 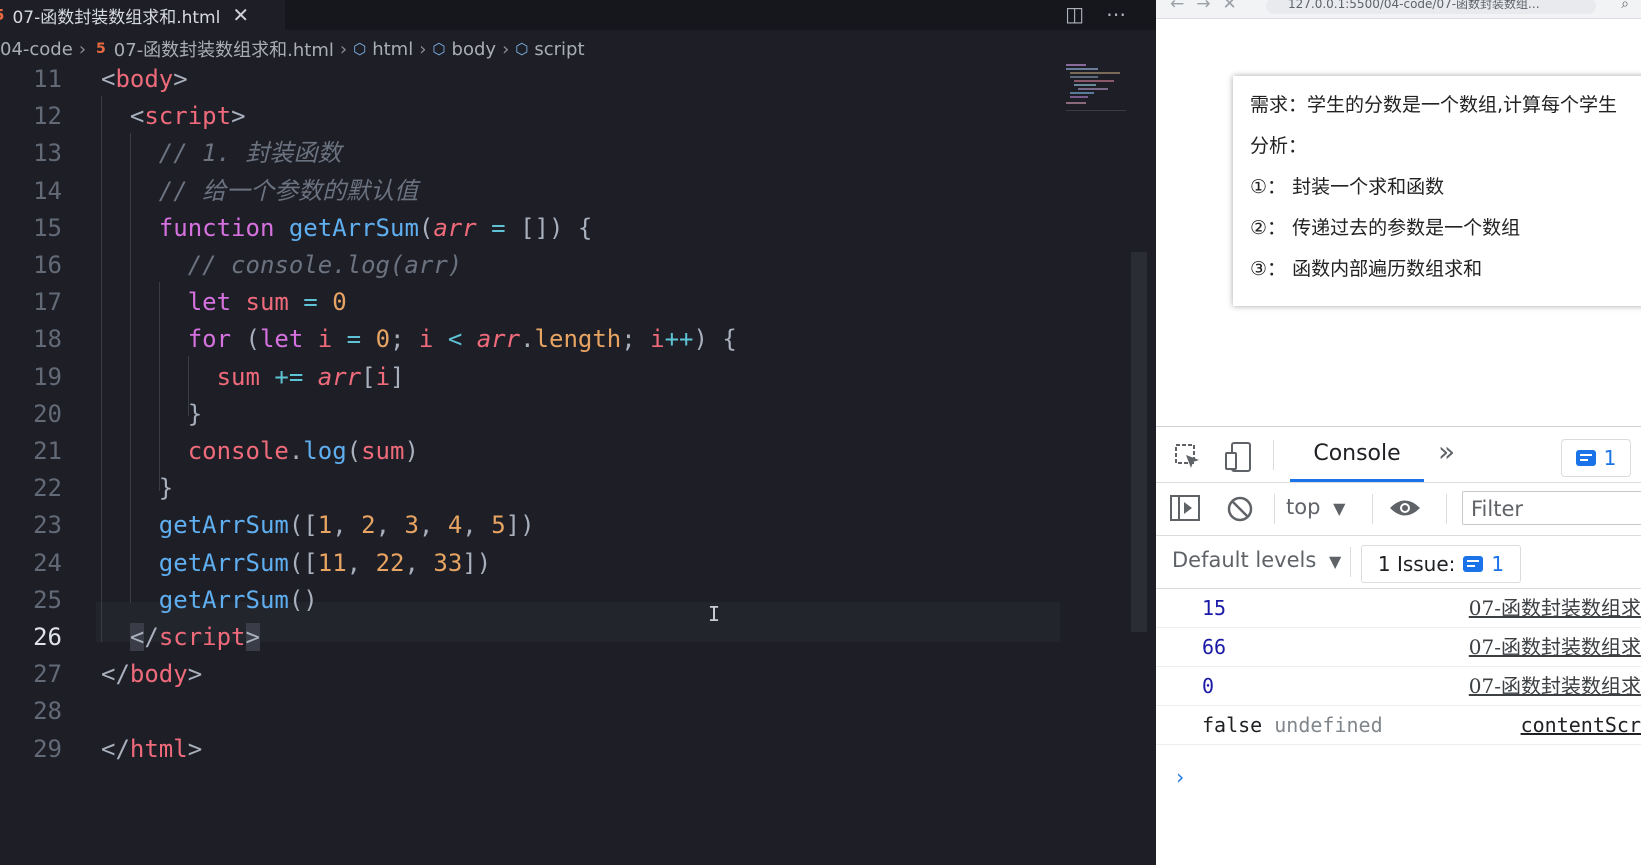 I want to click on editor-scrollbar, so click(x=1139, y=442).